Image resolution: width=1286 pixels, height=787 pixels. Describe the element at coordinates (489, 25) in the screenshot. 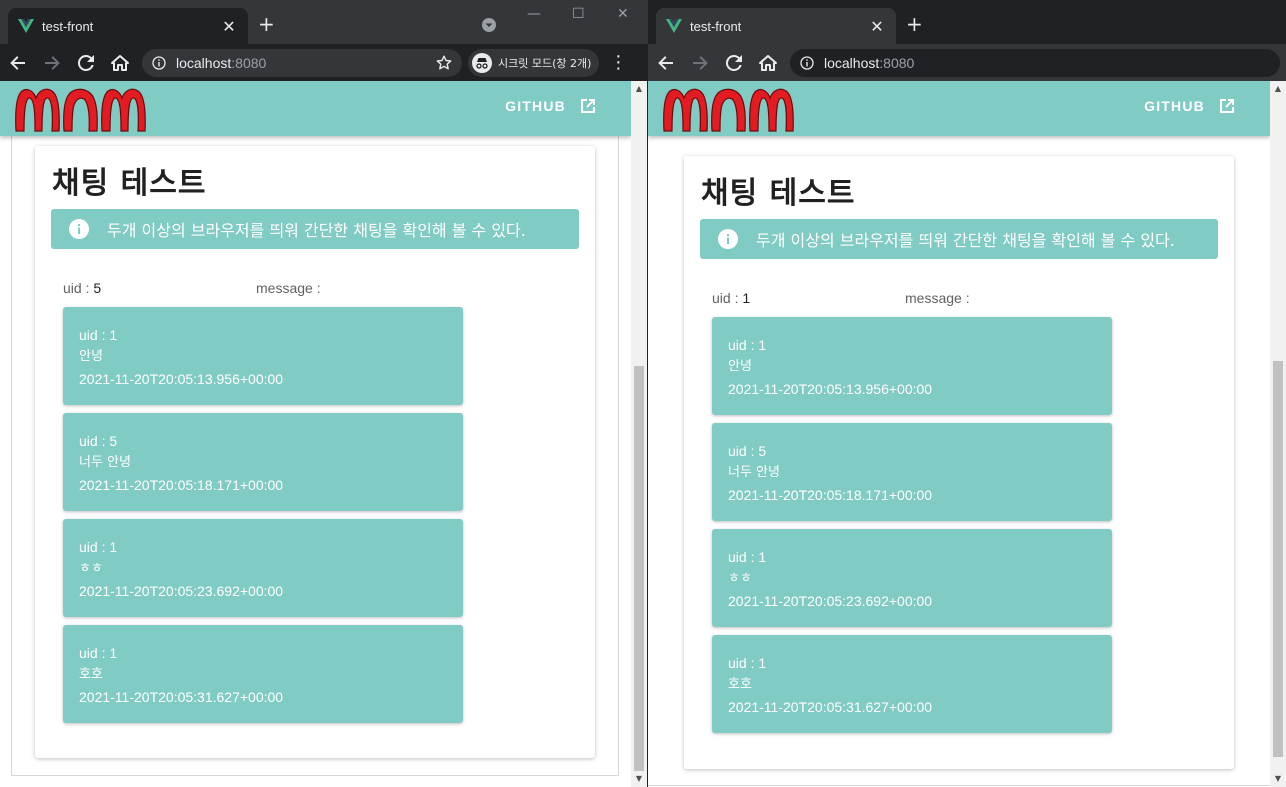

I see `tab-search-icon` at that location.